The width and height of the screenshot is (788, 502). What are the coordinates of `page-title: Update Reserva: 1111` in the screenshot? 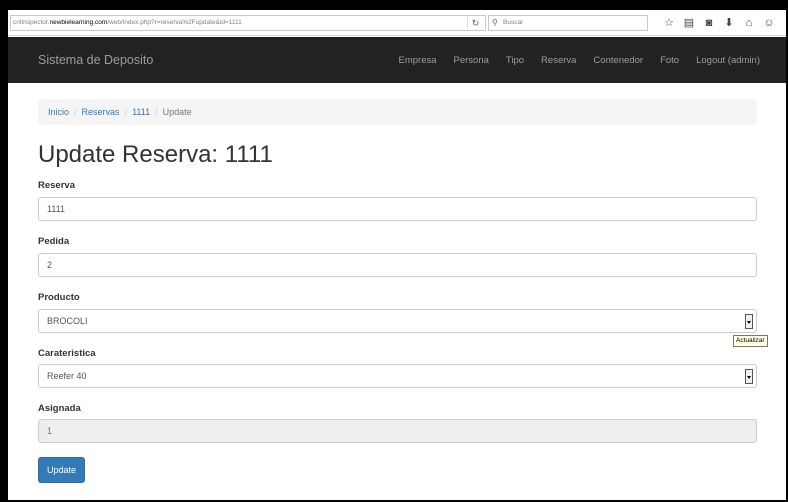 It's located at (155, 154).